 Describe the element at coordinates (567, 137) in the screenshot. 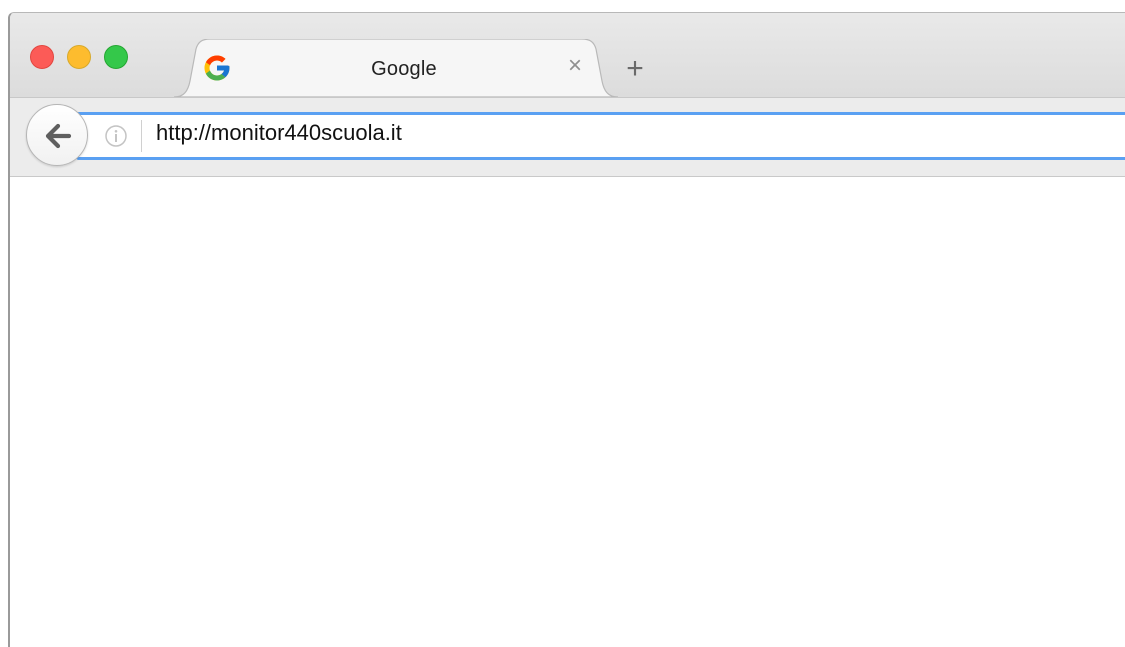

I see `navigation-toolbar: http://monitor440scuola.it` at that location.